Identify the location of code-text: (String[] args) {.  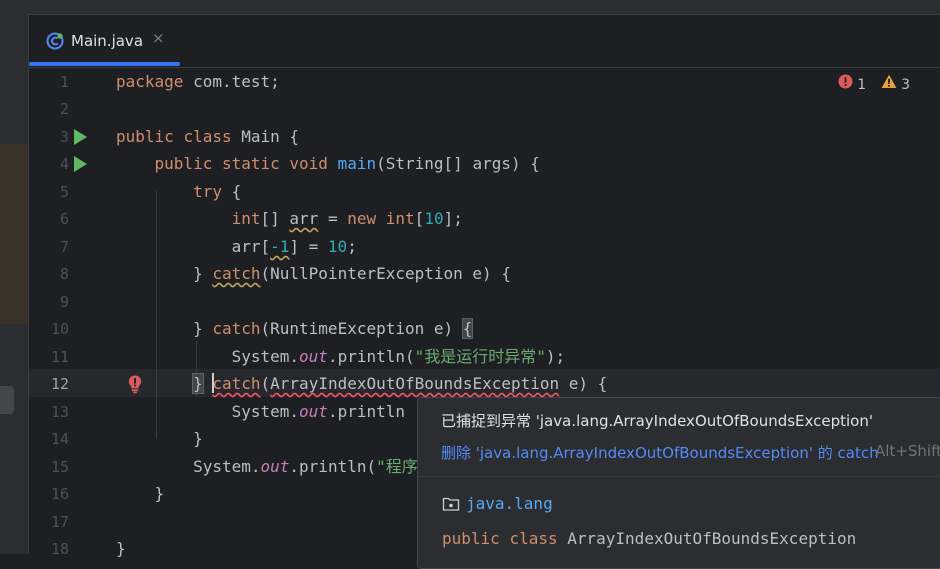
(458, 163).